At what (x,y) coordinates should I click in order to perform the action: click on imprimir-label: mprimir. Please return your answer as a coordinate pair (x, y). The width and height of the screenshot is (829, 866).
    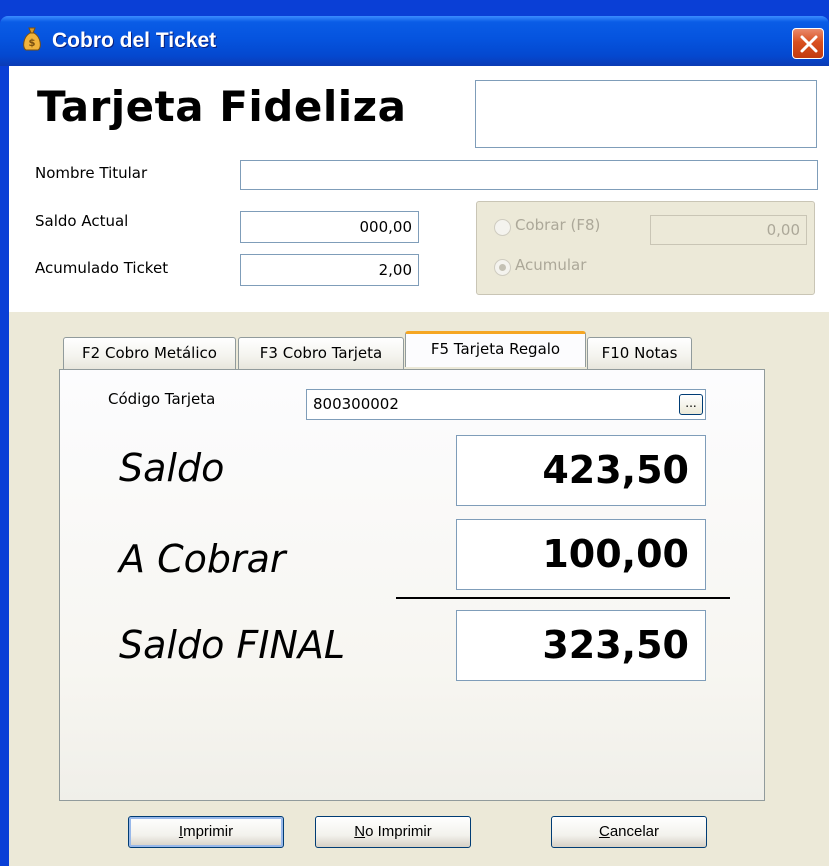
    Looking at the image, I should click on (208, 831).